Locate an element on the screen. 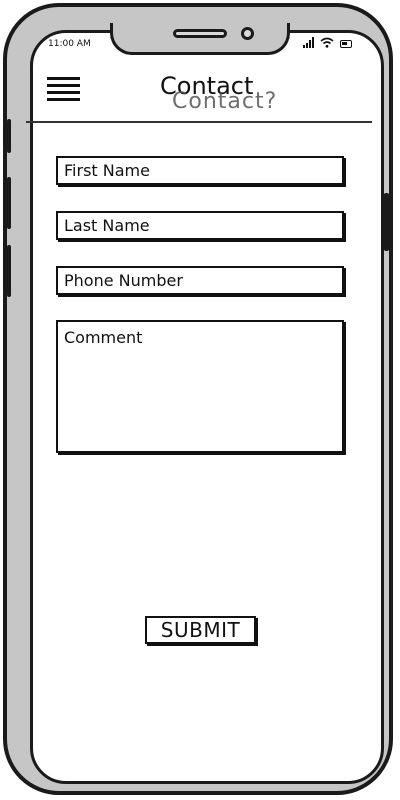  last-name-field: Last Name is located at coordinates (200, 225).